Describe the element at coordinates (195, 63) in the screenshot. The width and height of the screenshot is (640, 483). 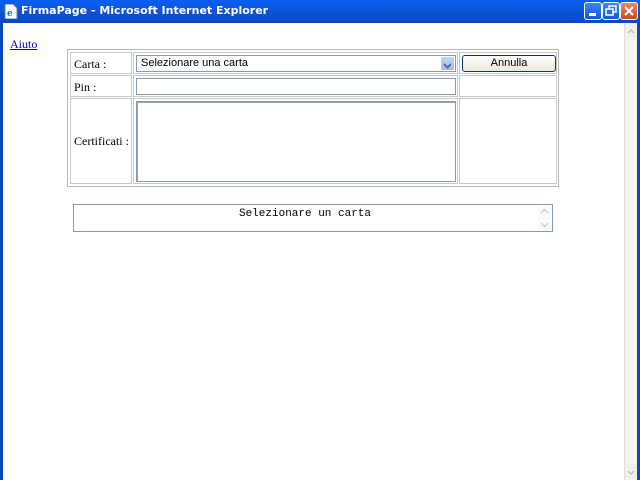
I see `card-select-value: Selezionare una carta` at that location.